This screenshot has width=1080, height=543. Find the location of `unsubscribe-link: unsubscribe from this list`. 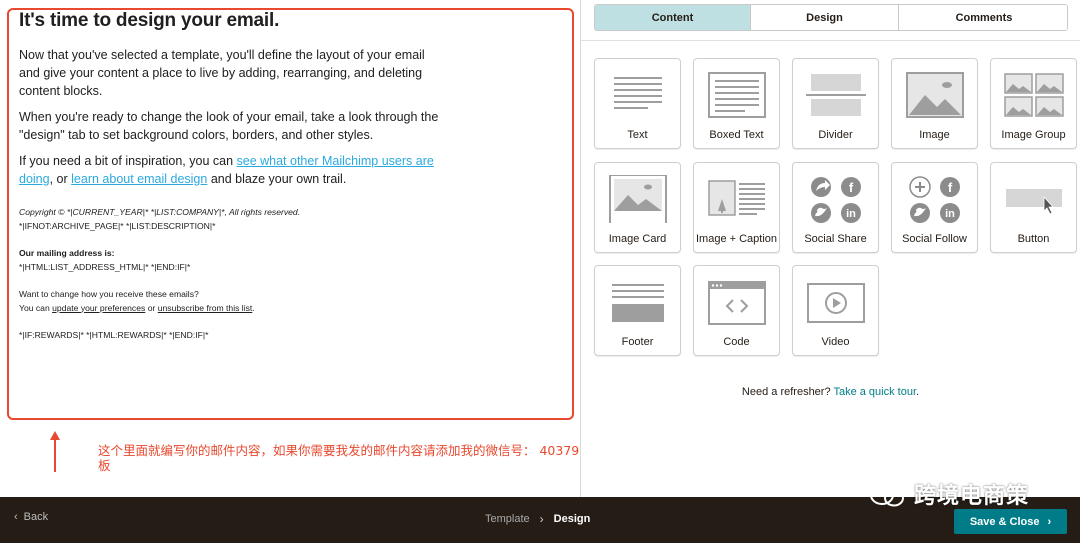

unsubscribe-link: unsubscribe from this list is located at coordinates (205, 308).